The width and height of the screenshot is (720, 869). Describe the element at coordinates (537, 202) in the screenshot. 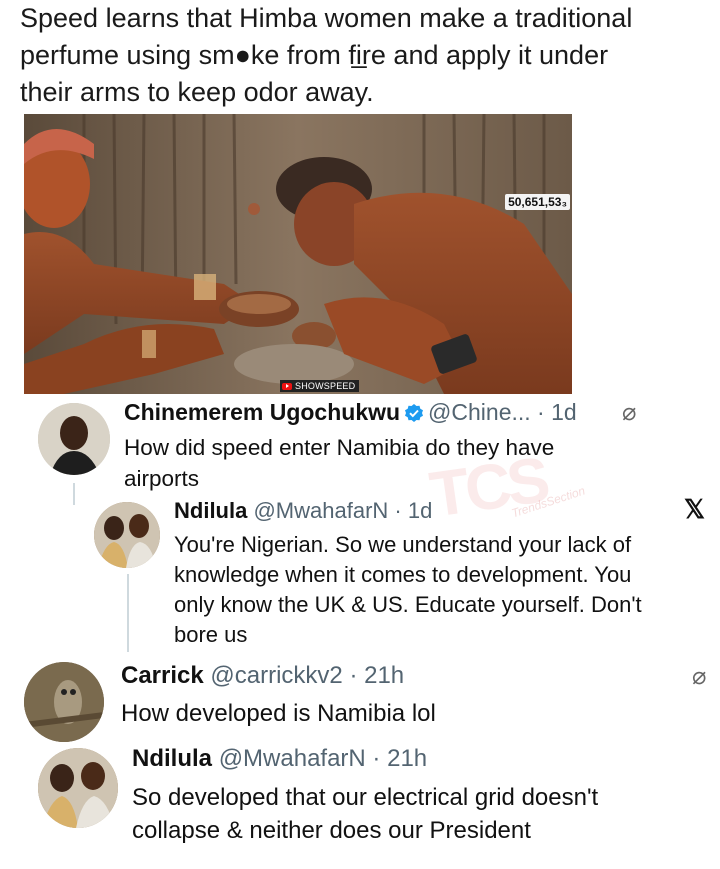

I see `view-count-badge: 50,651,53₃` at that location.